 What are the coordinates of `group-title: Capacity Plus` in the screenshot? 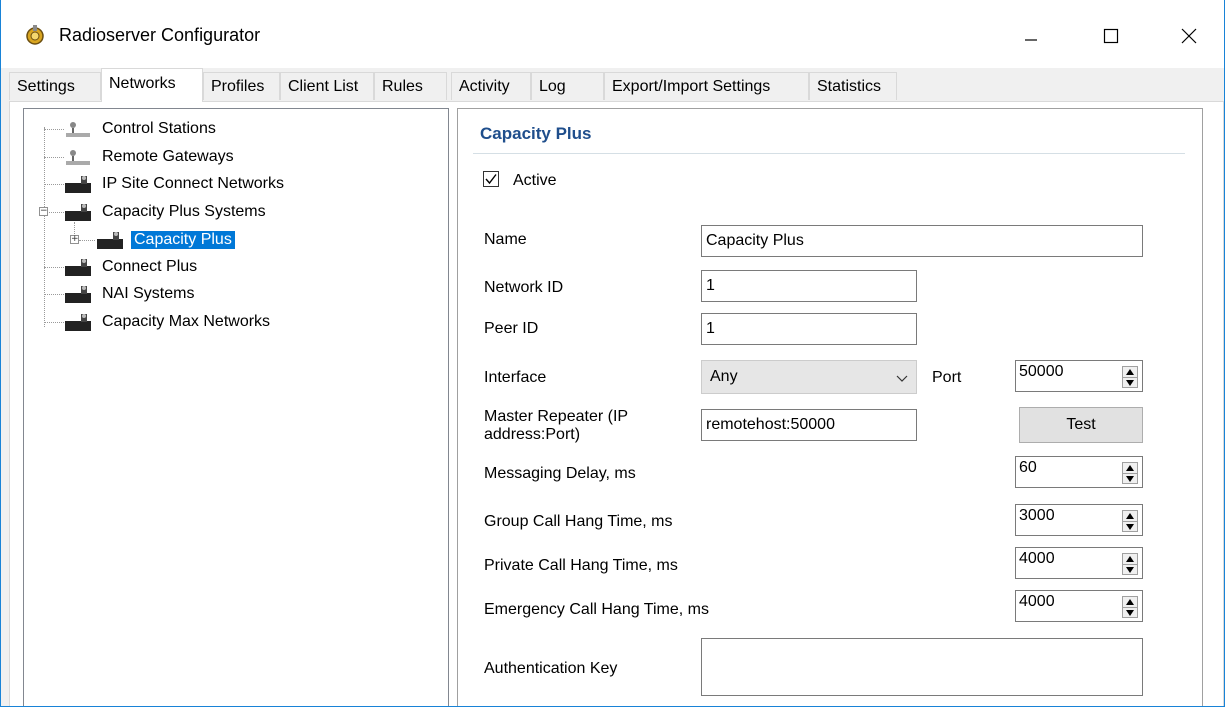 It's located at (536, 133).